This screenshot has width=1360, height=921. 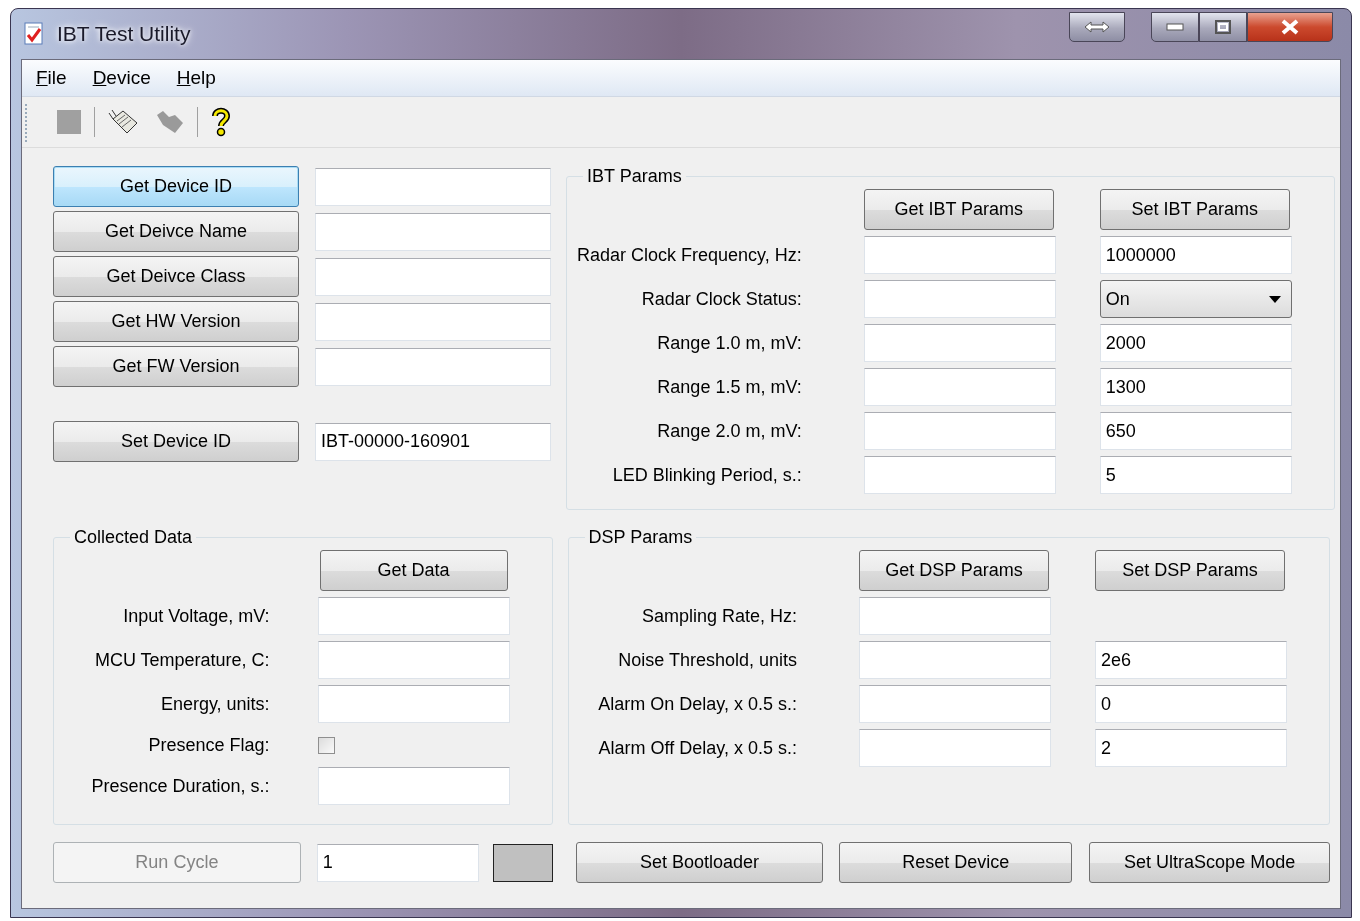 I want to click on double-arrow-icon, so click(x=1097, y=27).